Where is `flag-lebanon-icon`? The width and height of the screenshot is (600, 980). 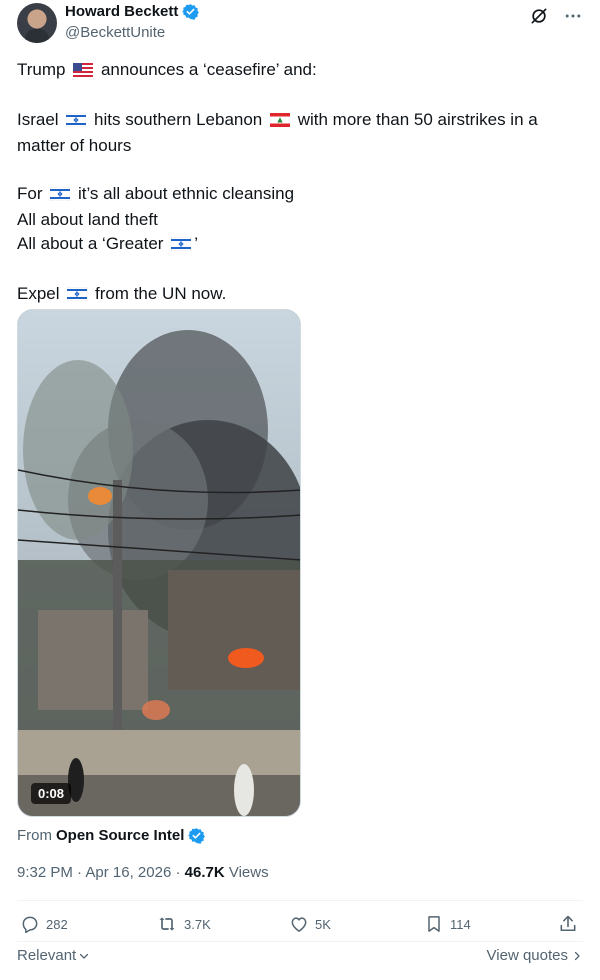
flag-lebanon-icon is located at coordinates (279, 122).